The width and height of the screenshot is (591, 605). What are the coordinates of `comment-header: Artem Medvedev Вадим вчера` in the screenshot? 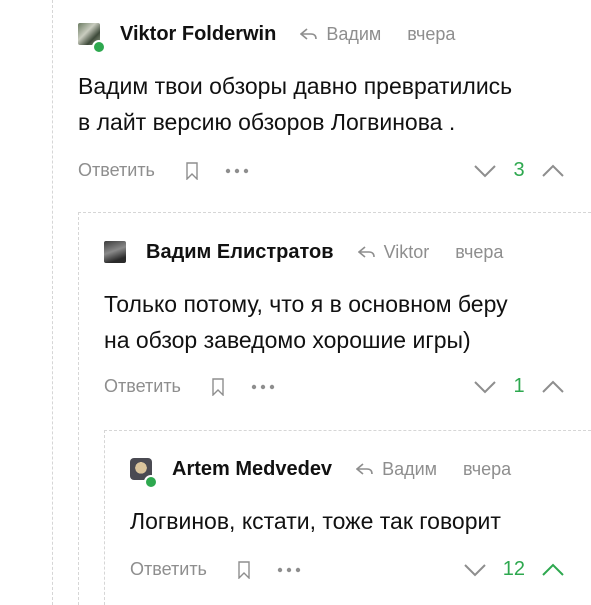 It's located at (360, 469).